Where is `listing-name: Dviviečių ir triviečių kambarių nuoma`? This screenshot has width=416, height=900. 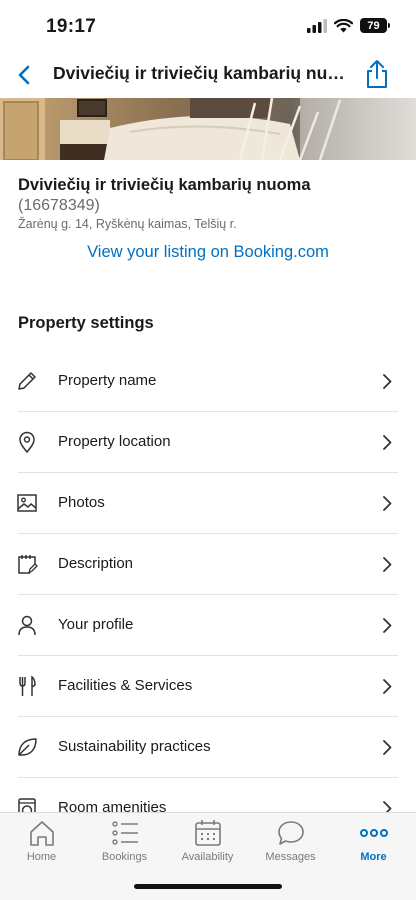
listing-name: Dviviečių ir triviečių kambarių nuoma is located at coordinates (164, 185).